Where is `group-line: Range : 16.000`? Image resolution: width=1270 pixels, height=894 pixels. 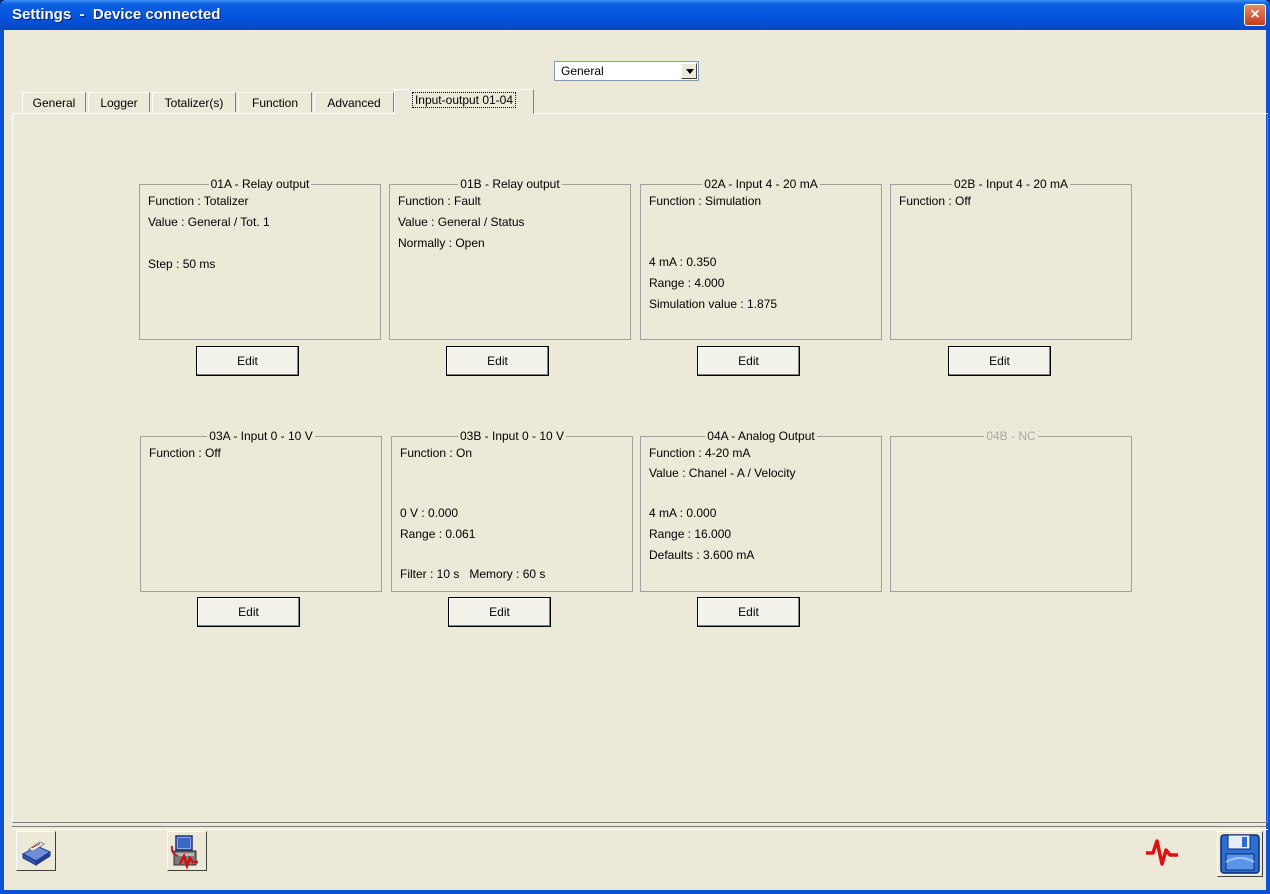 group-line: Range : 16.000 is located at coordinates (690, 534).